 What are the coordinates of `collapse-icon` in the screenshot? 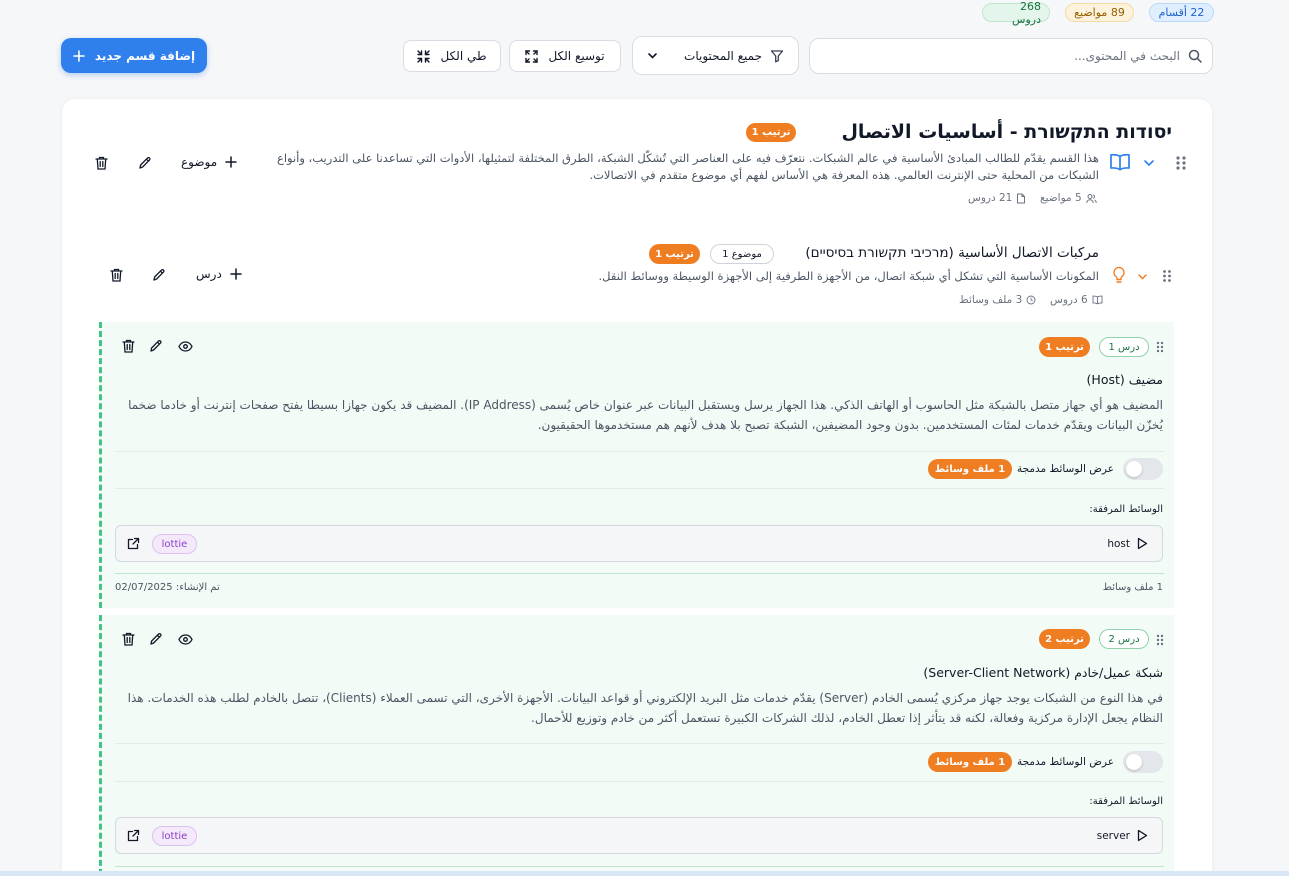 It's located at (424, 56).